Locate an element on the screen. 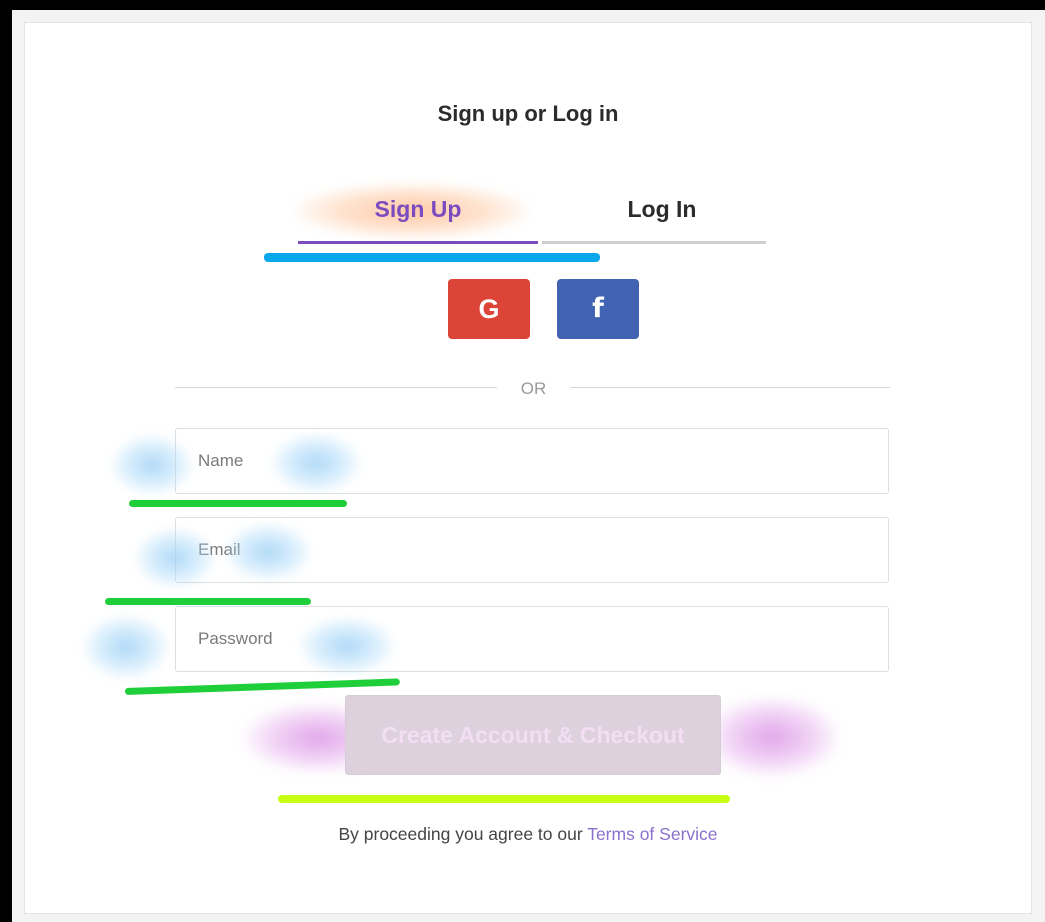 The width and height of the screenshot is (1045, 922). divider-label: OR is located at coordinates (533, 388).